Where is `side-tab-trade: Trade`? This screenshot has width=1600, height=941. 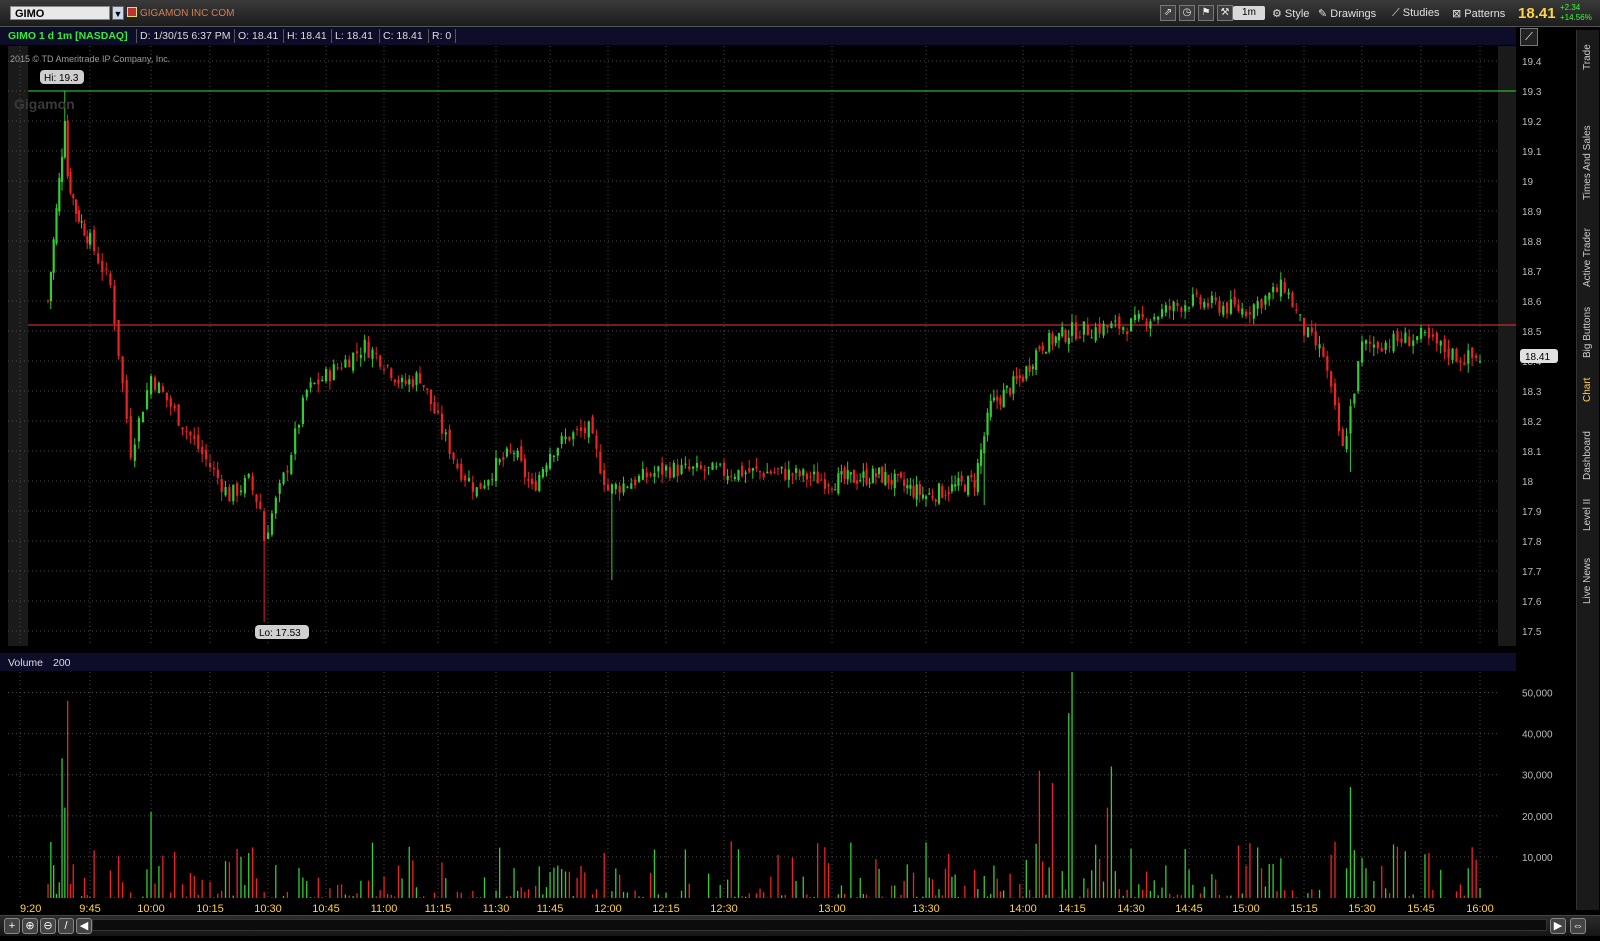
side-tab-trade: Trade is located at coordinates (1588, 64).